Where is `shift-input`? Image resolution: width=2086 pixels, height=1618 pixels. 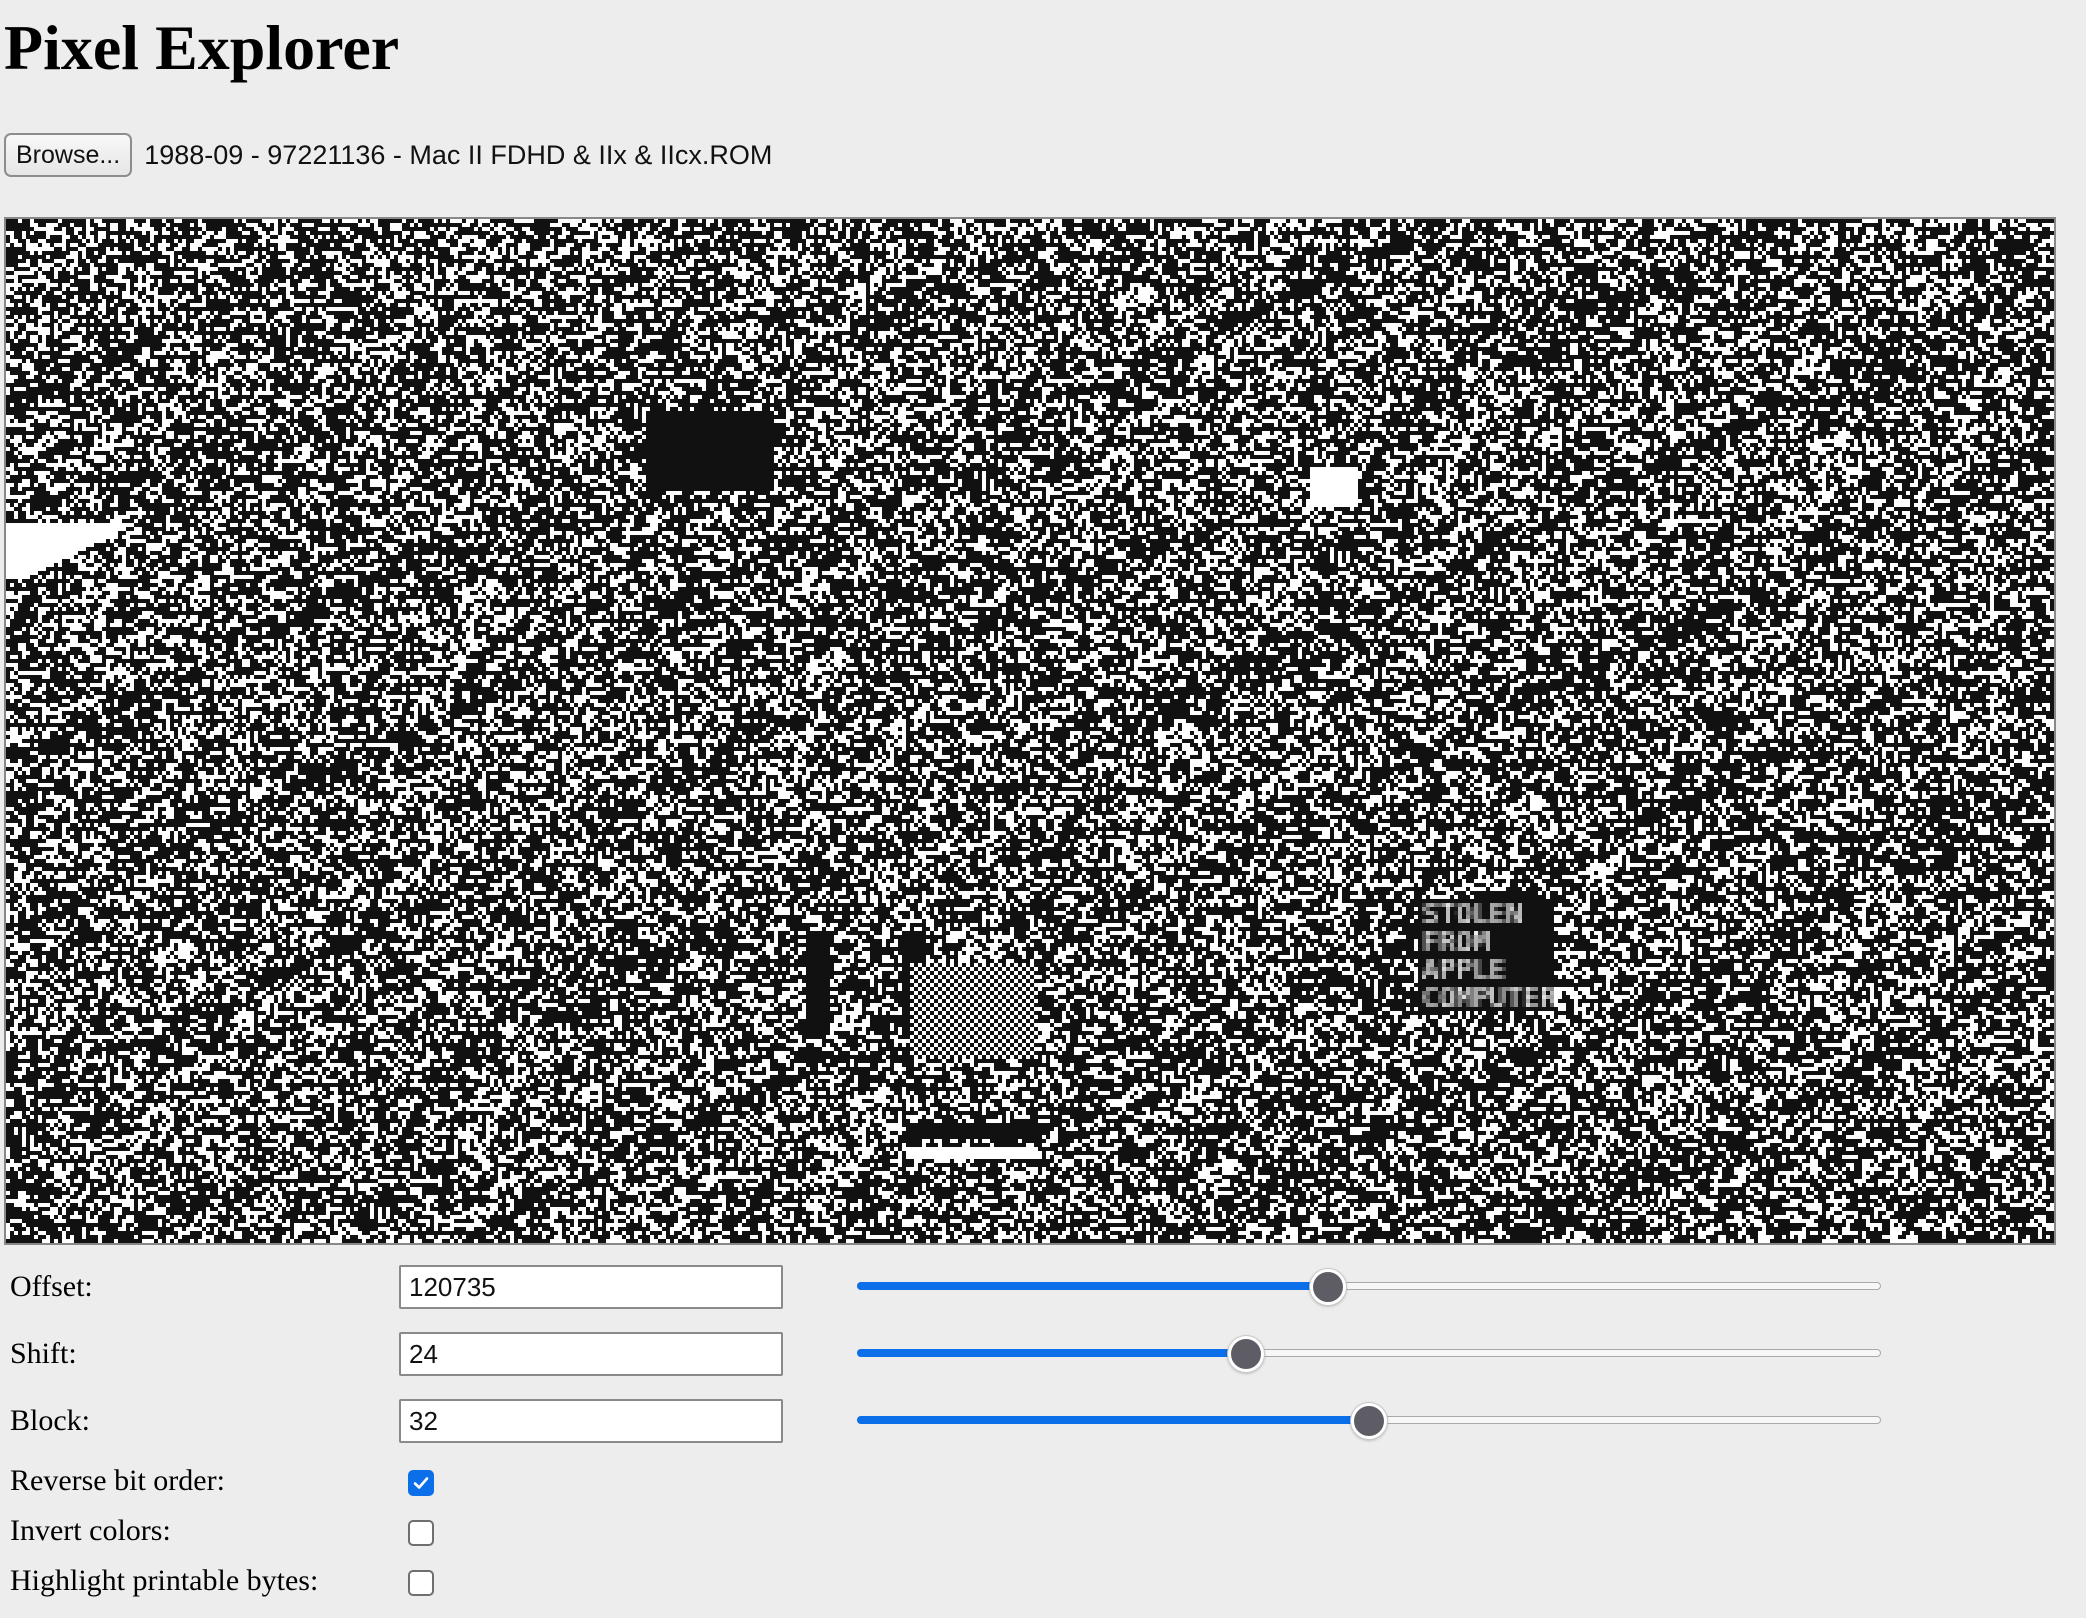 shift-input is located at coordinates (591, 1354).